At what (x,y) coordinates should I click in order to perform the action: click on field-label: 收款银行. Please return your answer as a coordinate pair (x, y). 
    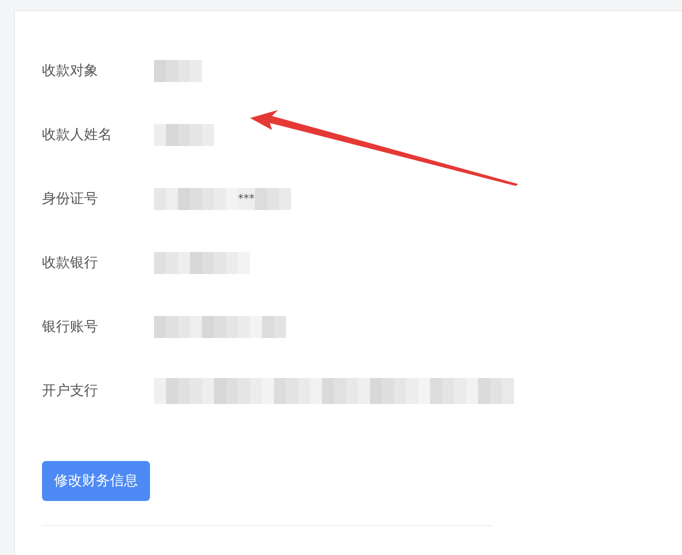
    Looking at the image, I should click on (70, 263).